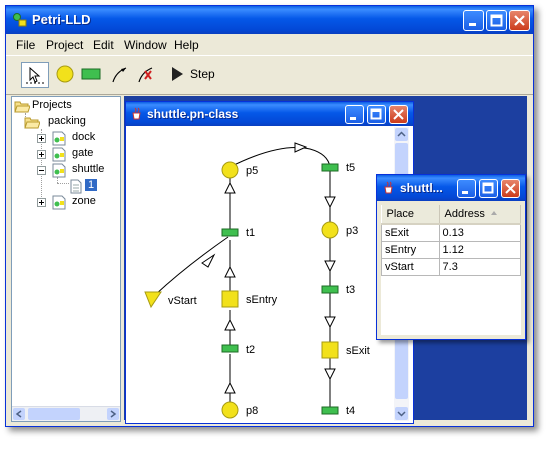 The height and width of the screenshot is (451, 558). I want to click on chevron-right-icon, so click(113, 414).